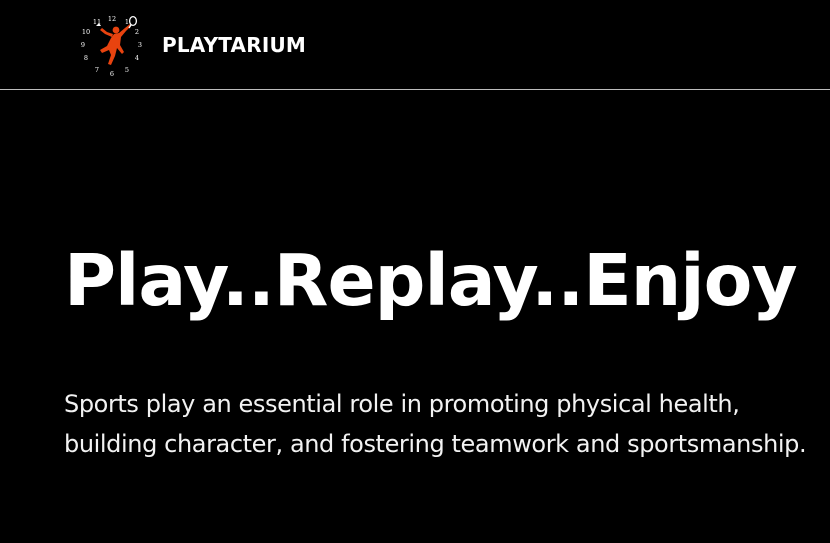  What do you see at coordinates (133, 21) in the screenshot?
I see `racket-head-icon` at bounding box center [133, 21].